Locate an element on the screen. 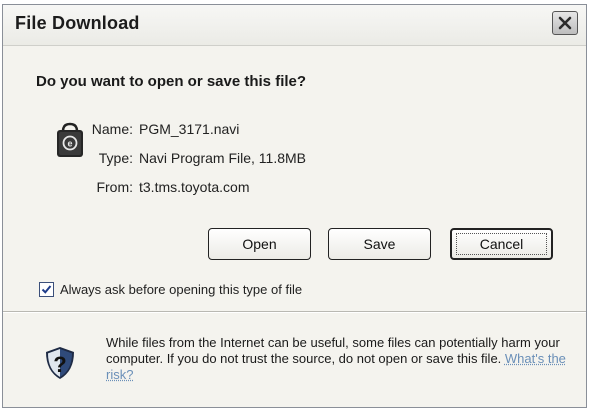 The height and width of the screenshot is (412, 591). file-name-label: Name: is located at coordinates (112, 129).